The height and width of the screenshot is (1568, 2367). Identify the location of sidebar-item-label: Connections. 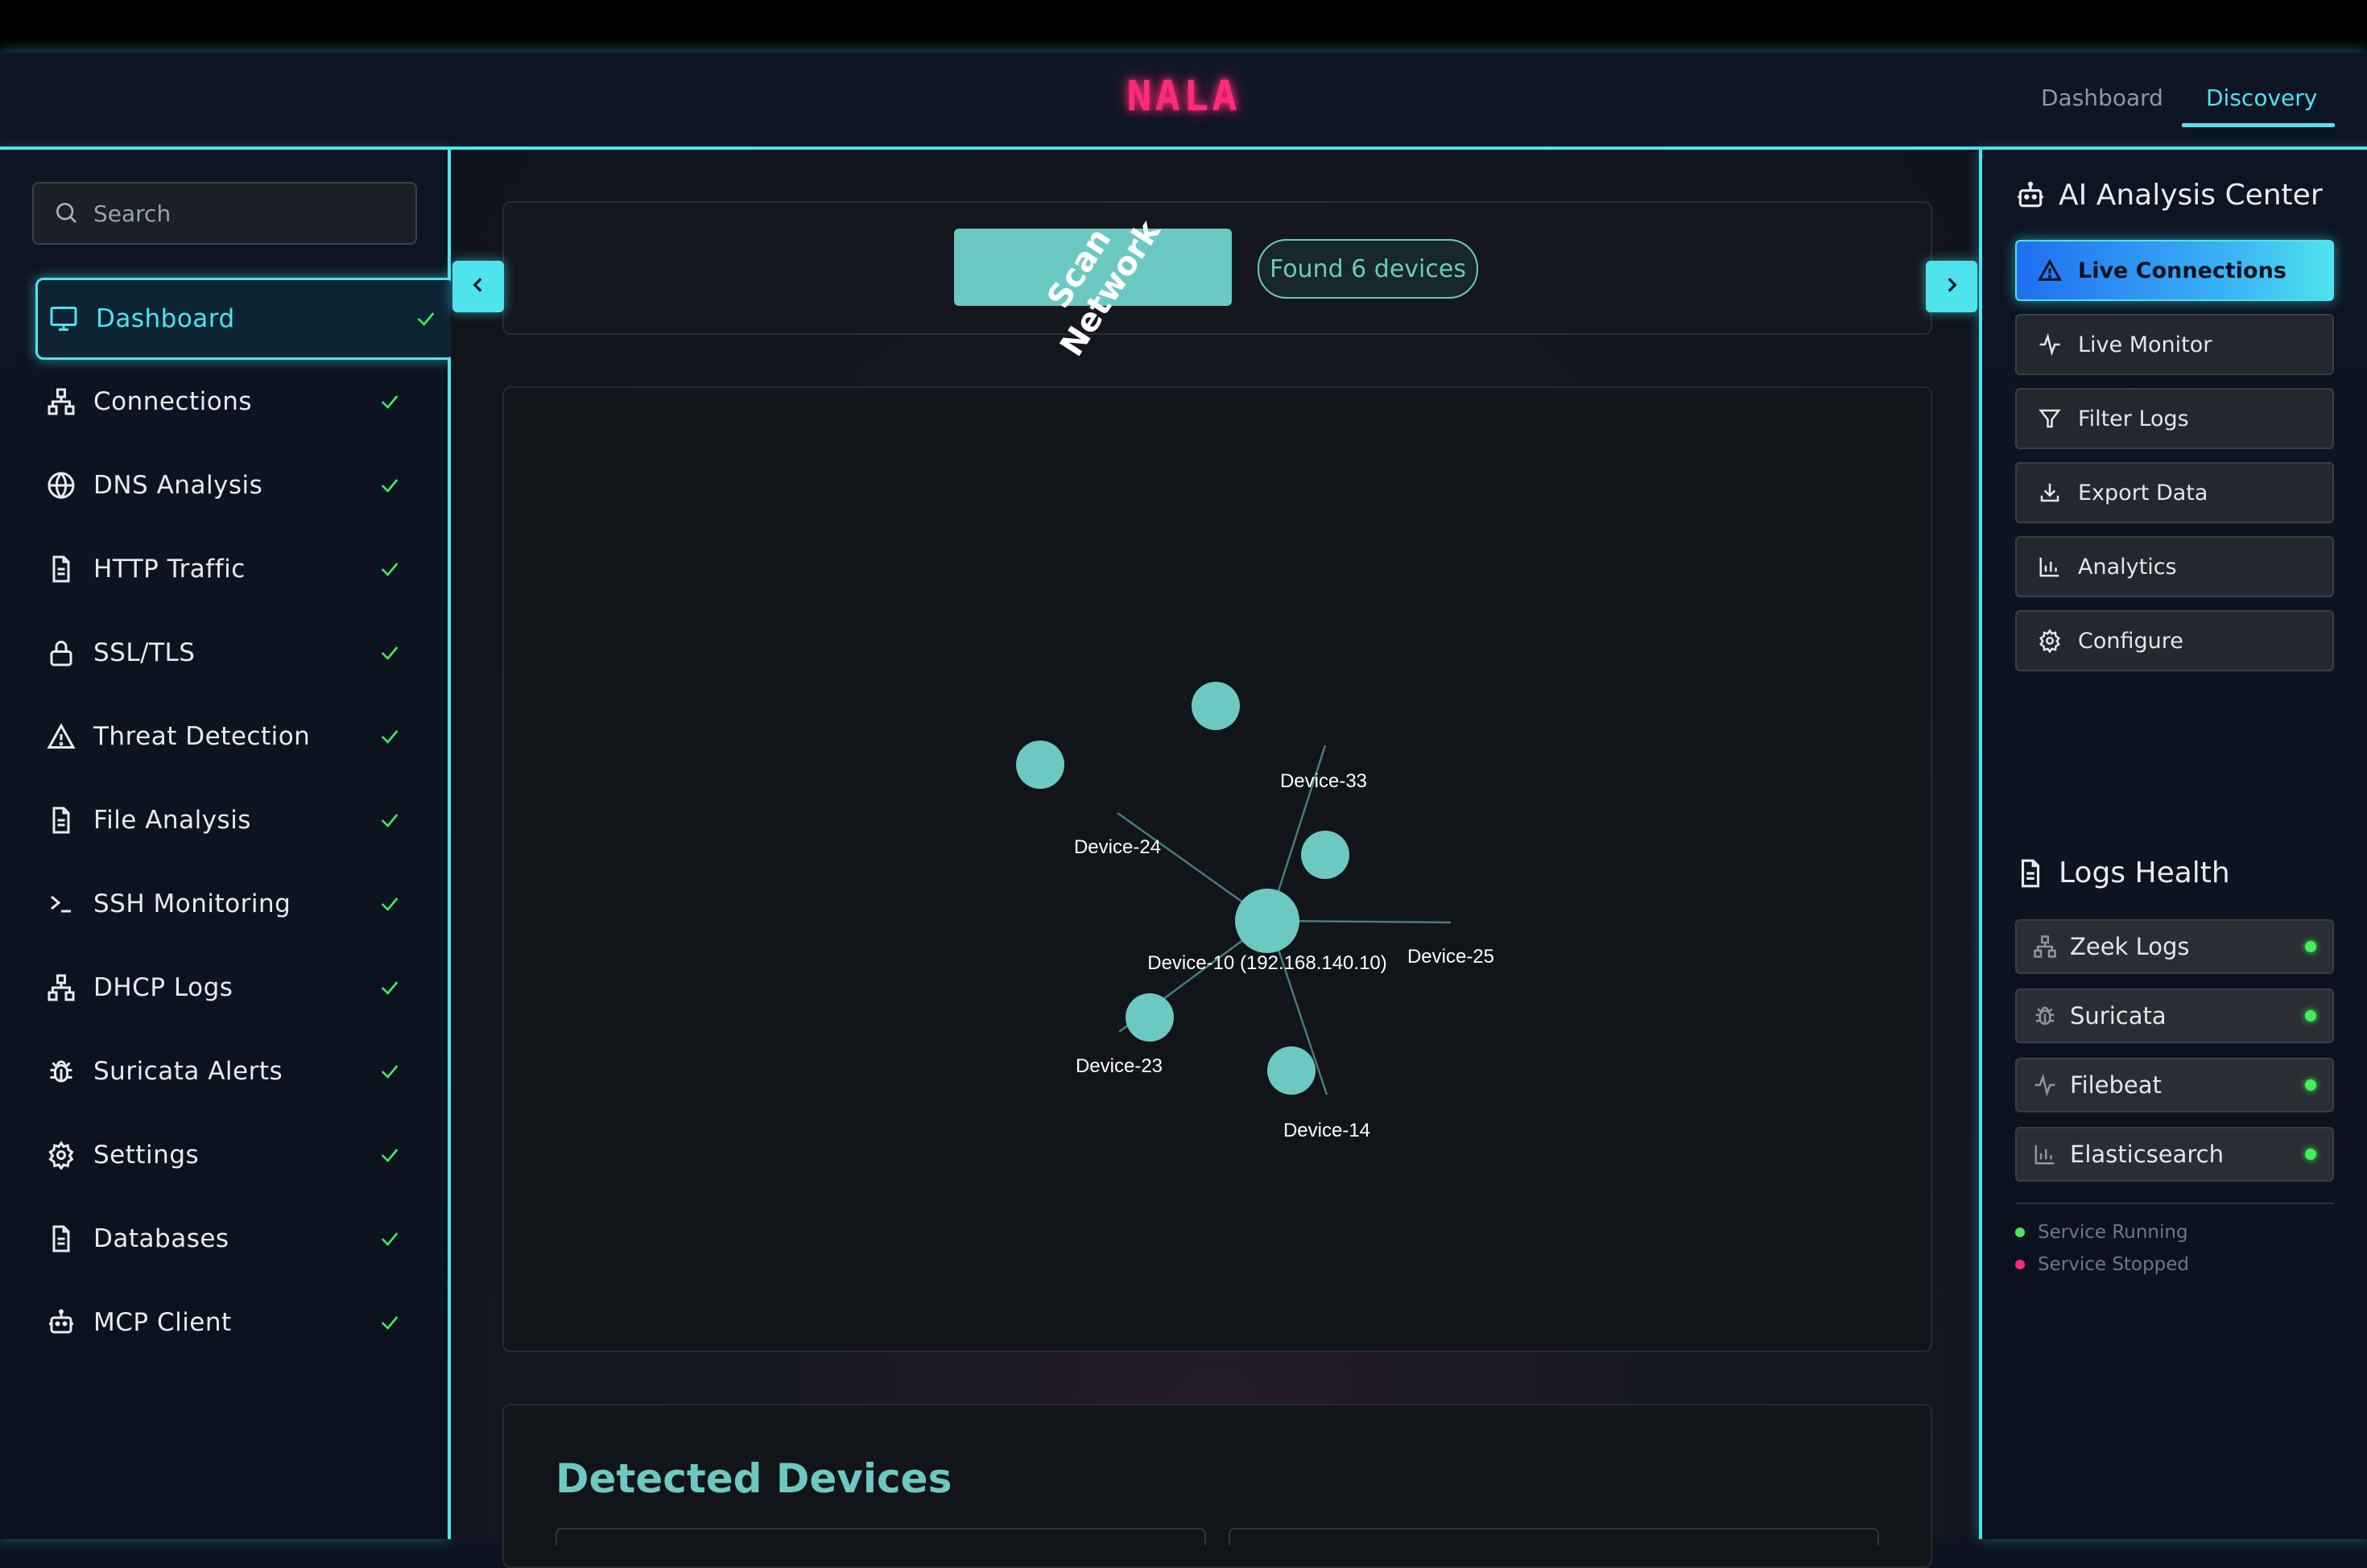
(173, 401).